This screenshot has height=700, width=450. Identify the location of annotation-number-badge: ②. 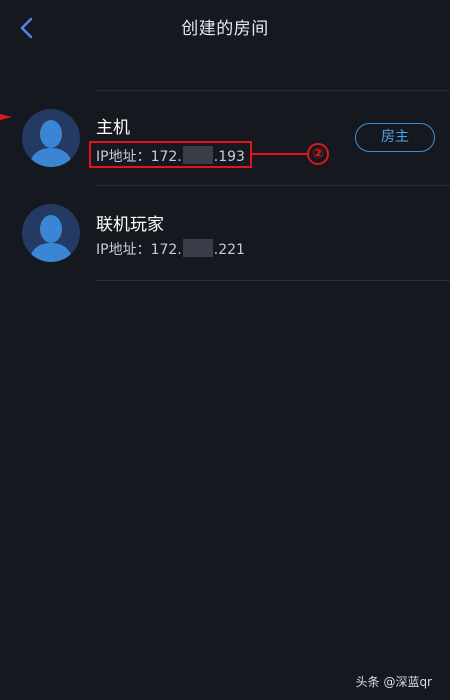
(318, 154).